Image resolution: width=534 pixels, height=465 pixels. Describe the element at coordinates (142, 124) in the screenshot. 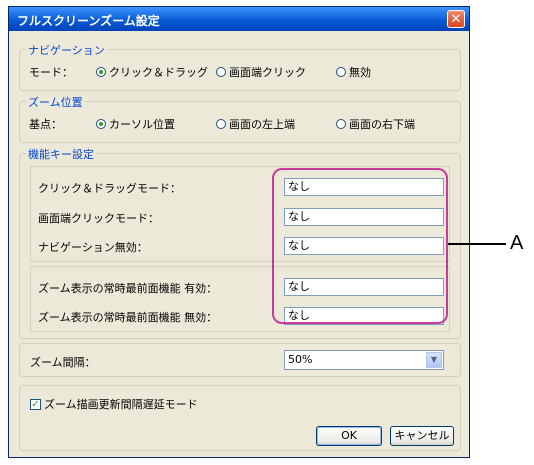

I see `radio-label: カーソル位置` at that location.